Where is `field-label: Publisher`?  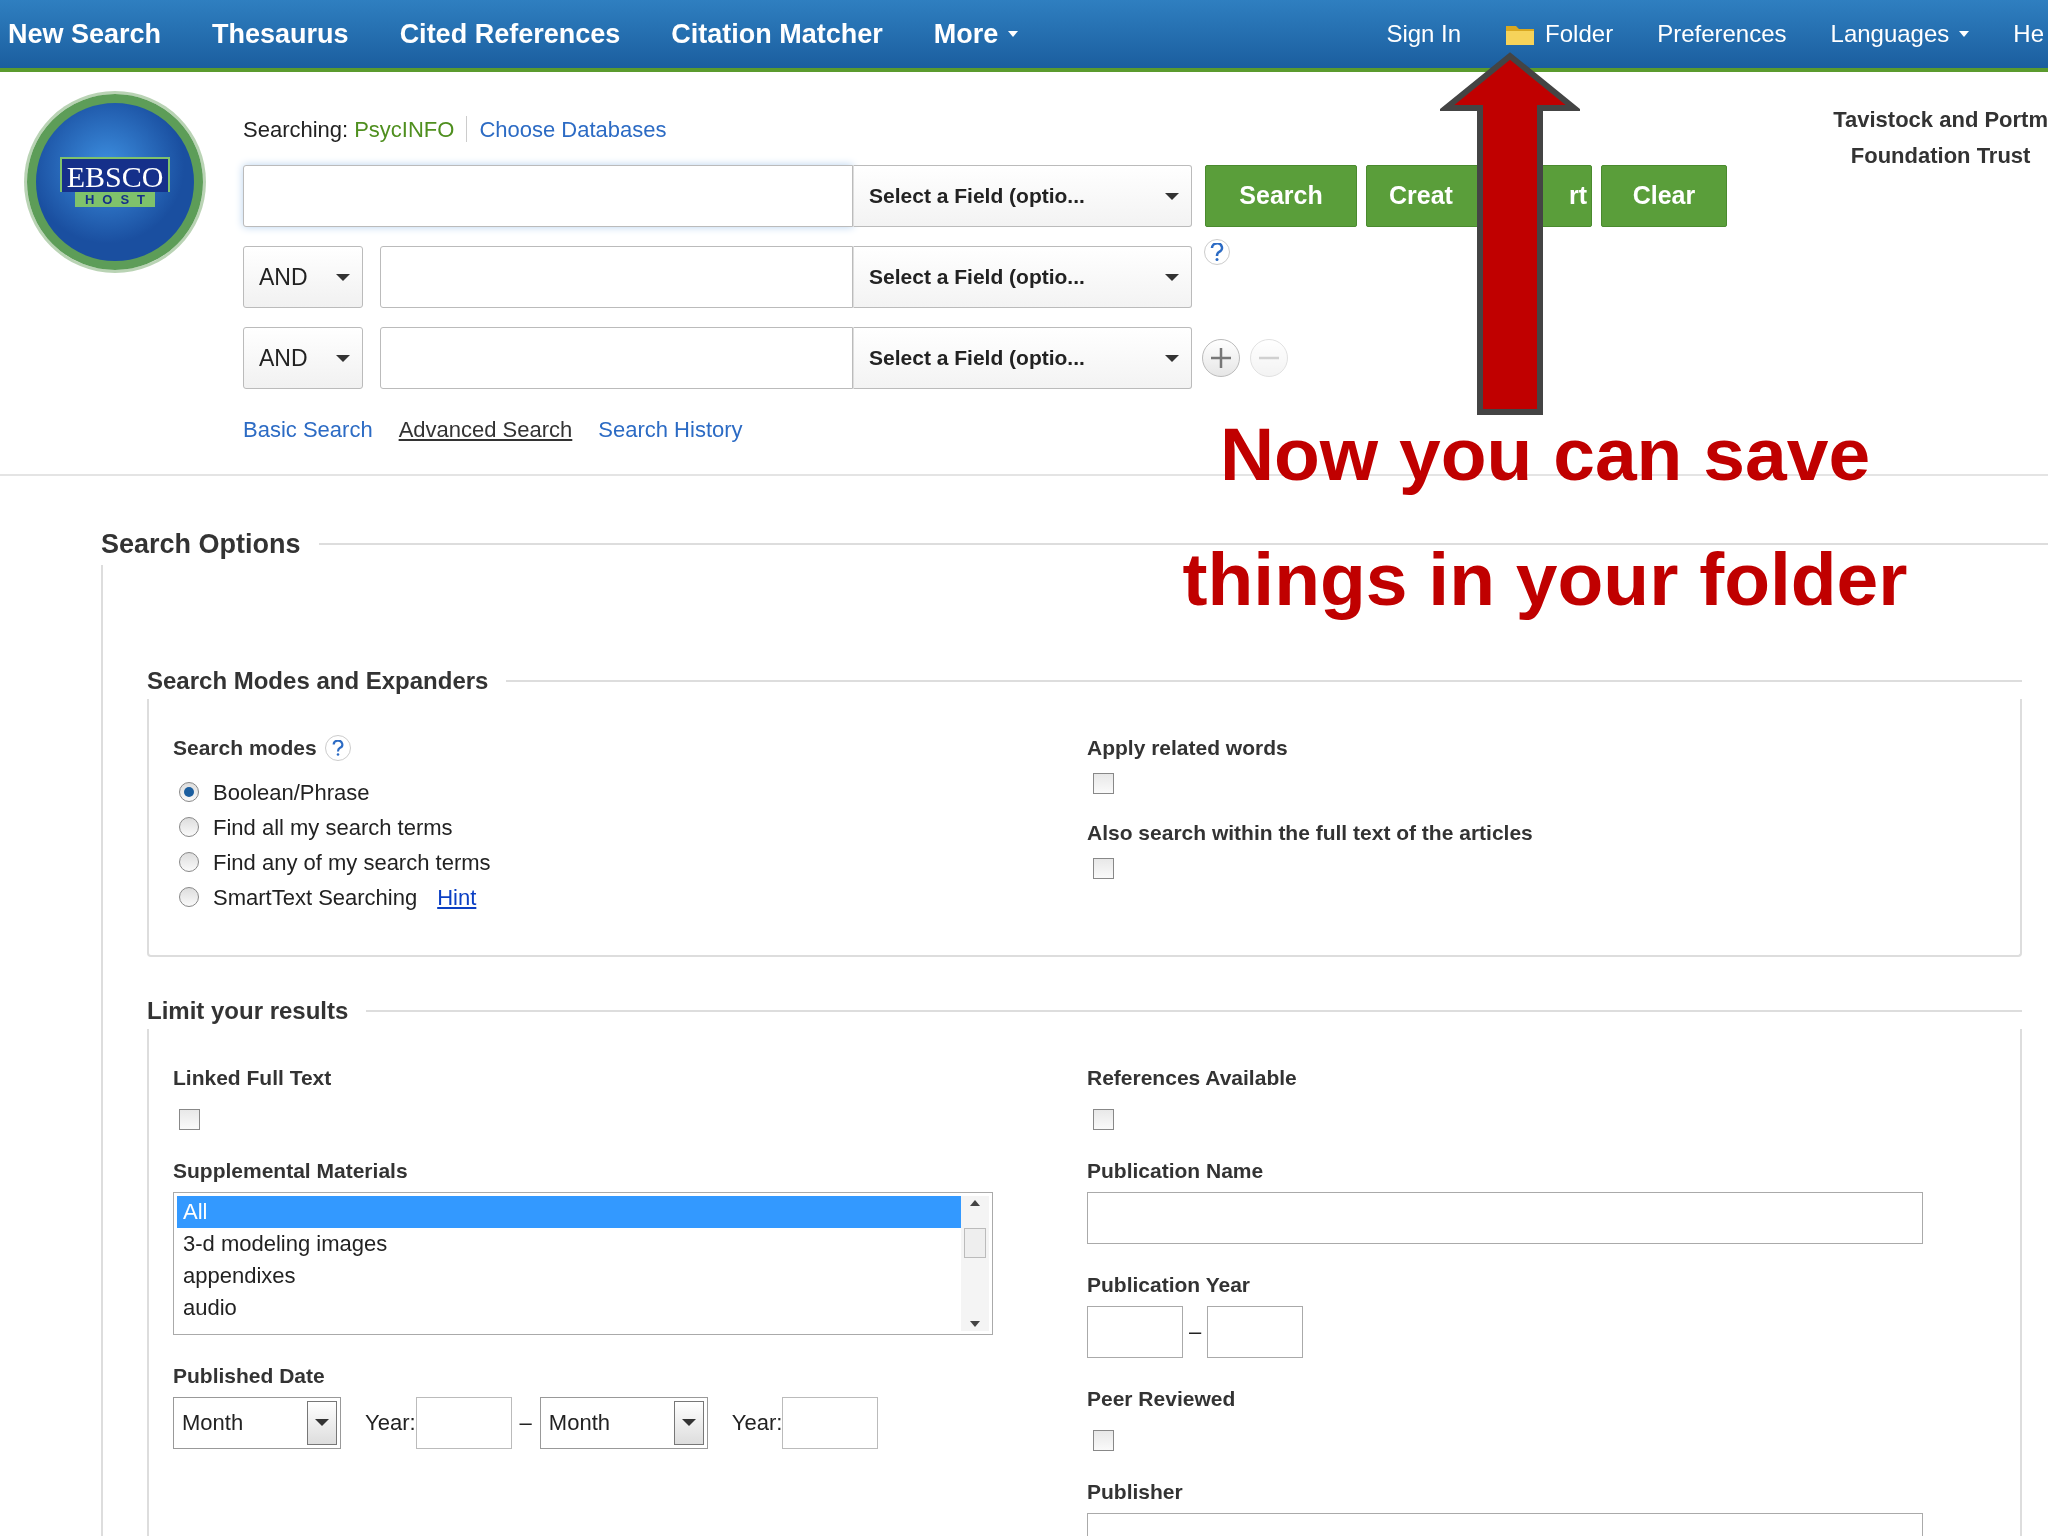
field-label: Publisher is located at coordinates (1135, 1491).